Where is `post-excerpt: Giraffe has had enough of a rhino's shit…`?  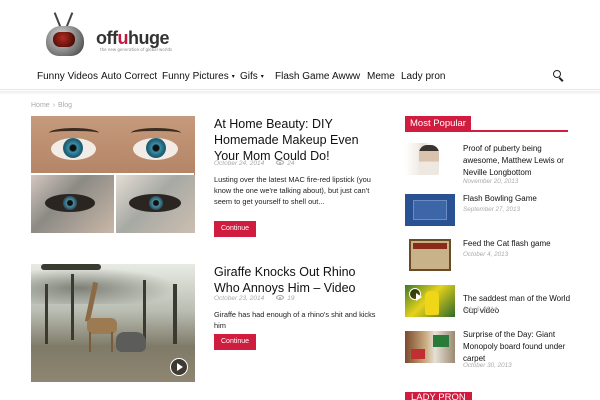
post-excerpt: Giraffe has had enough of a rhino's shit… is located at coordinates (295, 320).